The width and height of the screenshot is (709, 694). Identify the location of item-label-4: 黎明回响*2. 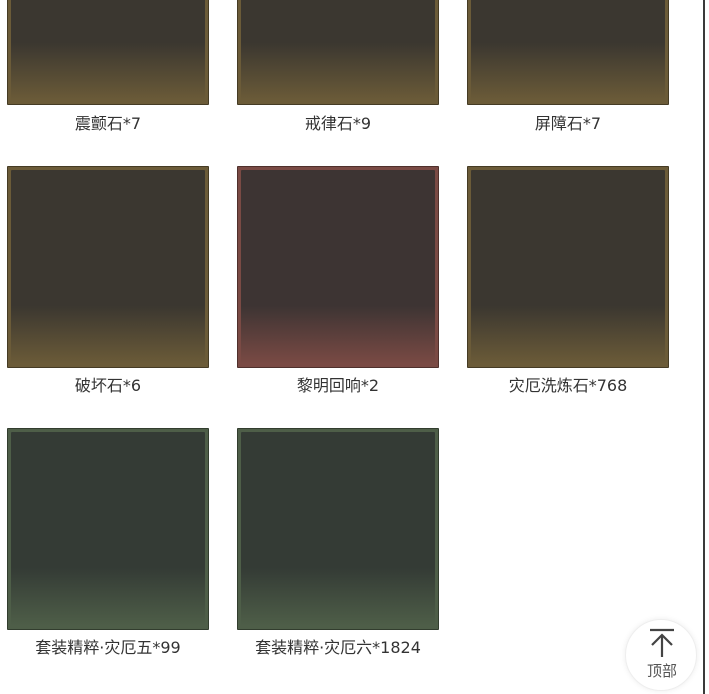
(338, 385).